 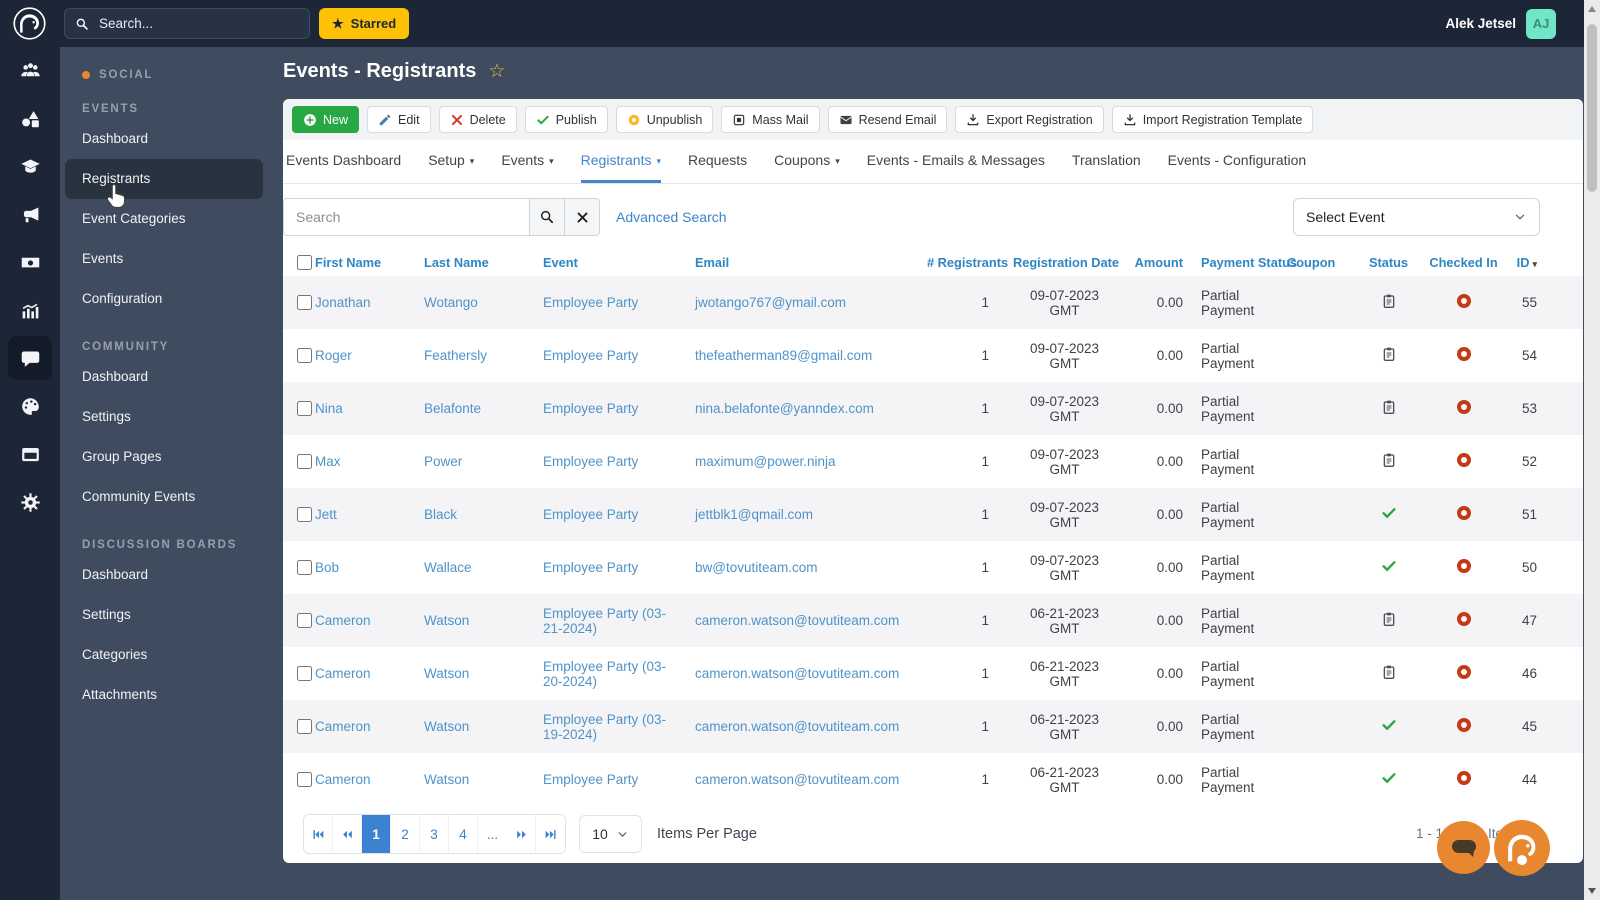 I want to click on unpublish-button: Unpublish, so click(x=664, y=119).